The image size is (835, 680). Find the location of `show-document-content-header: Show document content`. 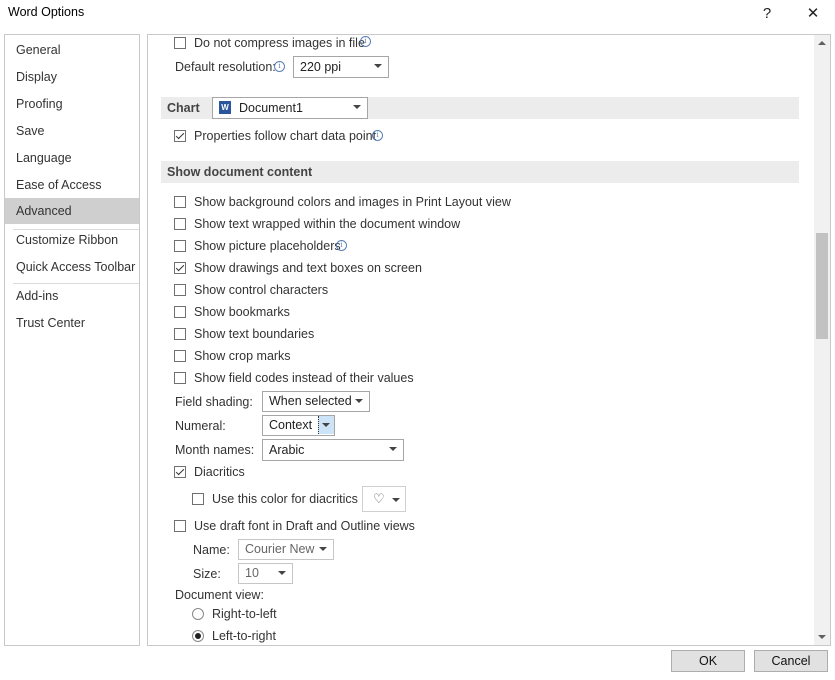

show-document-content-header: Show document content is located at coordinates (480, 172).